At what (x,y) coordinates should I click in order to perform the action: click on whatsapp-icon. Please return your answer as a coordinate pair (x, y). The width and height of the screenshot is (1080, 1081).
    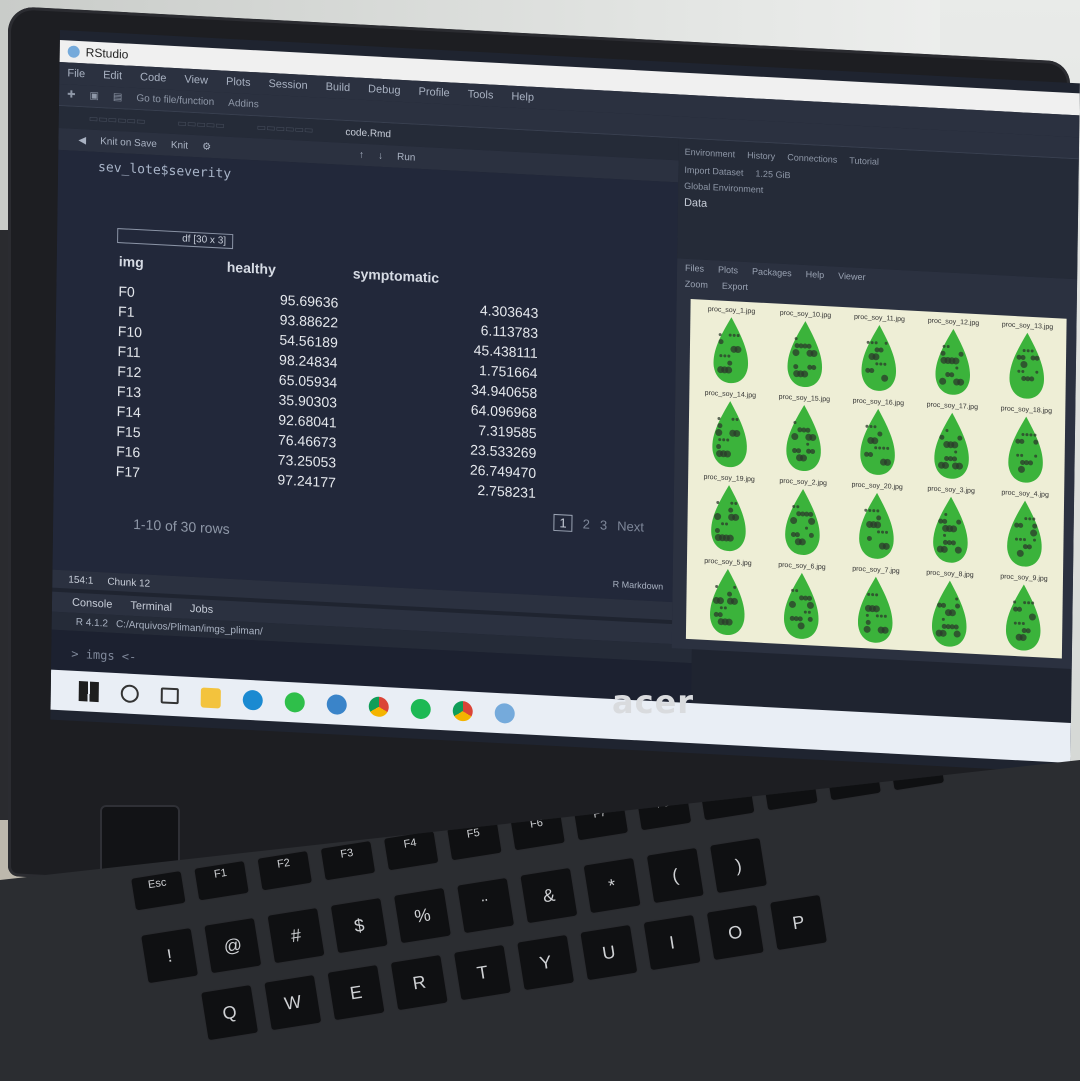
    Looking at the image, I should click on (294, 702).